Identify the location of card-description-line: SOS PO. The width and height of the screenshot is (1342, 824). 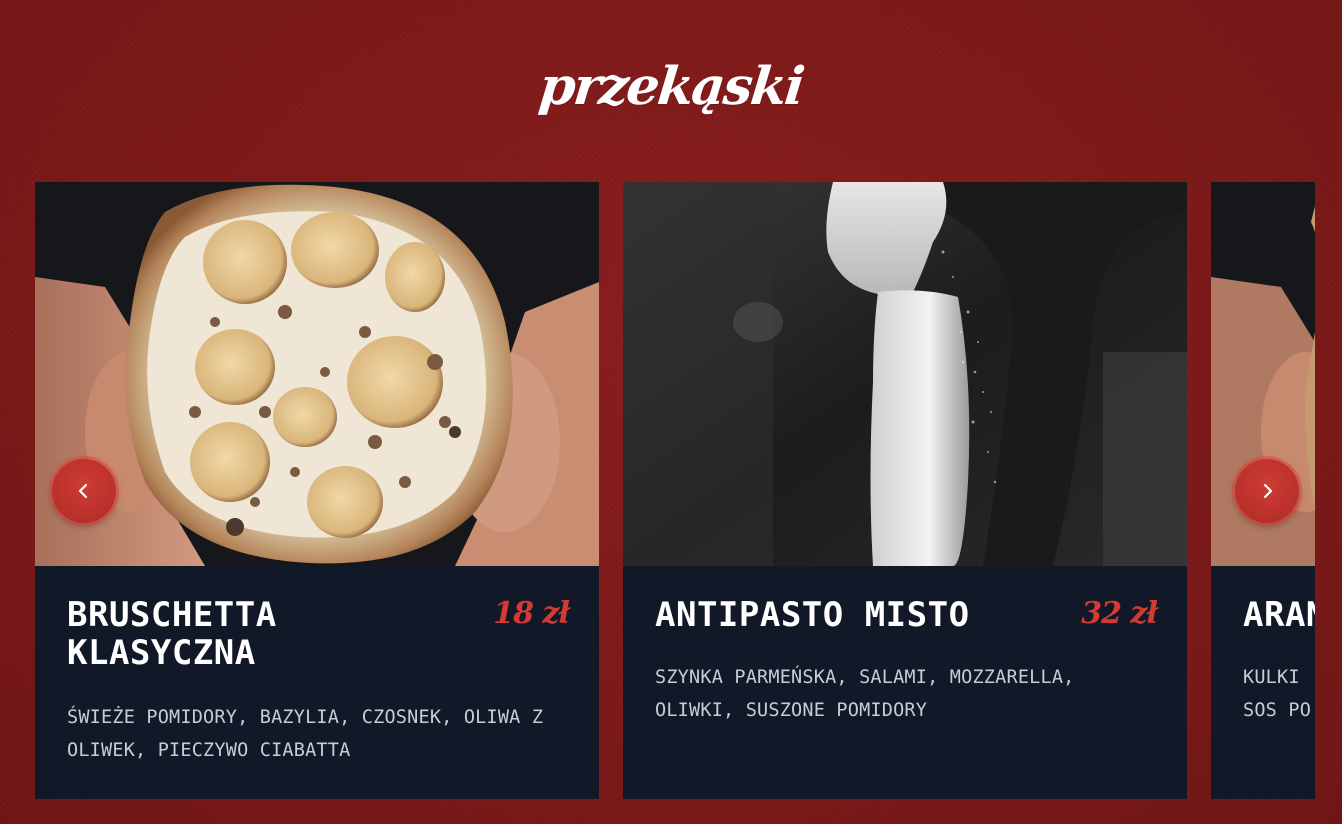
(1277, 710).